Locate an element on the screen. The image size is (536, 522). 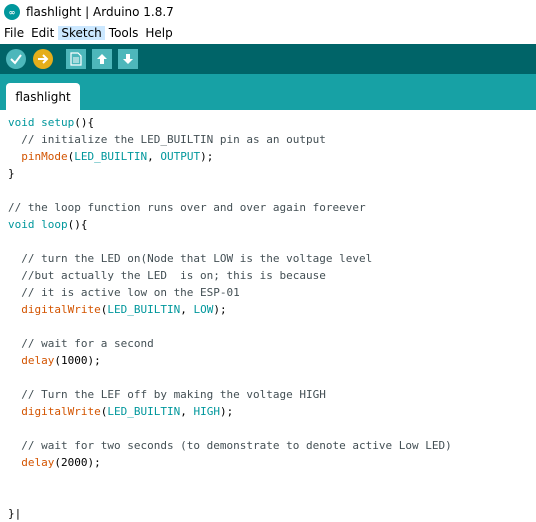
menu-file: File is located at coordinates (14, 33).